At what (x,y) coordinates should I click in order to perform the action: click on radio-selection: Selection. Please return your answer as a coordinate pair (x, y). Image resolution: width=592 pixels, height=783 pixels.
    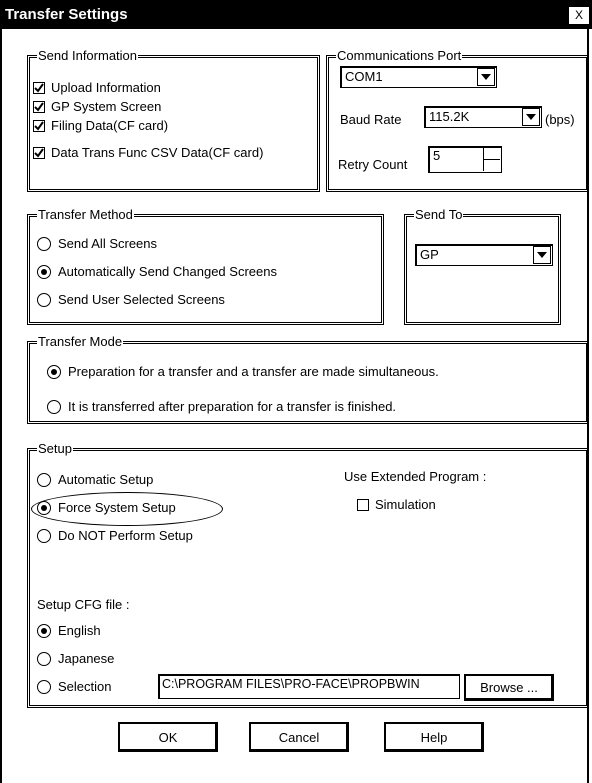
    Looking at the image, I should click on (74, 686).